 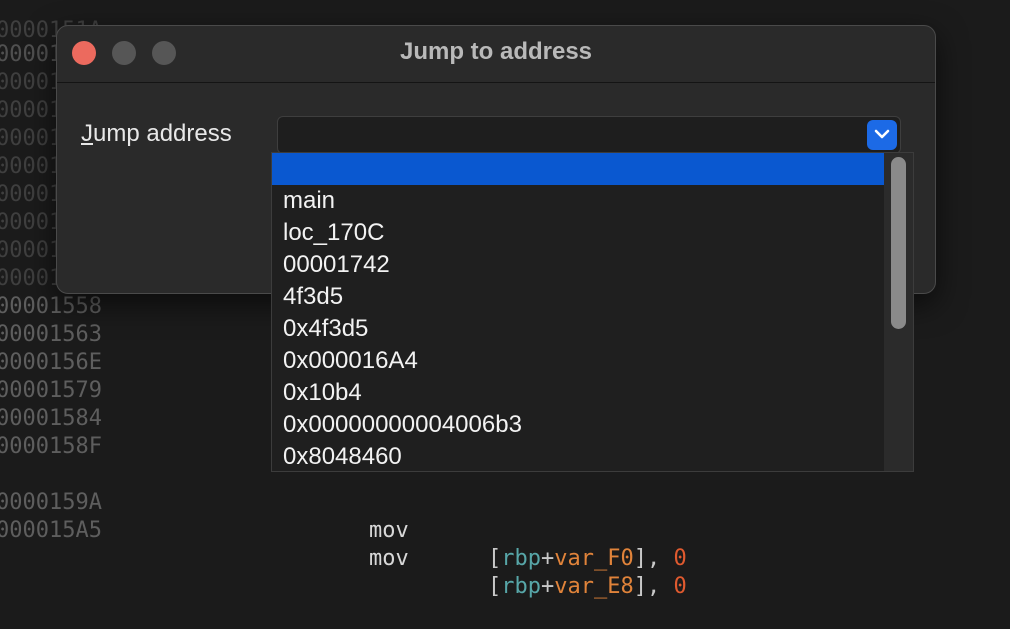 I want to click on asm-operands: [rbp+var_F0], 0, so click(x=587, y=558).